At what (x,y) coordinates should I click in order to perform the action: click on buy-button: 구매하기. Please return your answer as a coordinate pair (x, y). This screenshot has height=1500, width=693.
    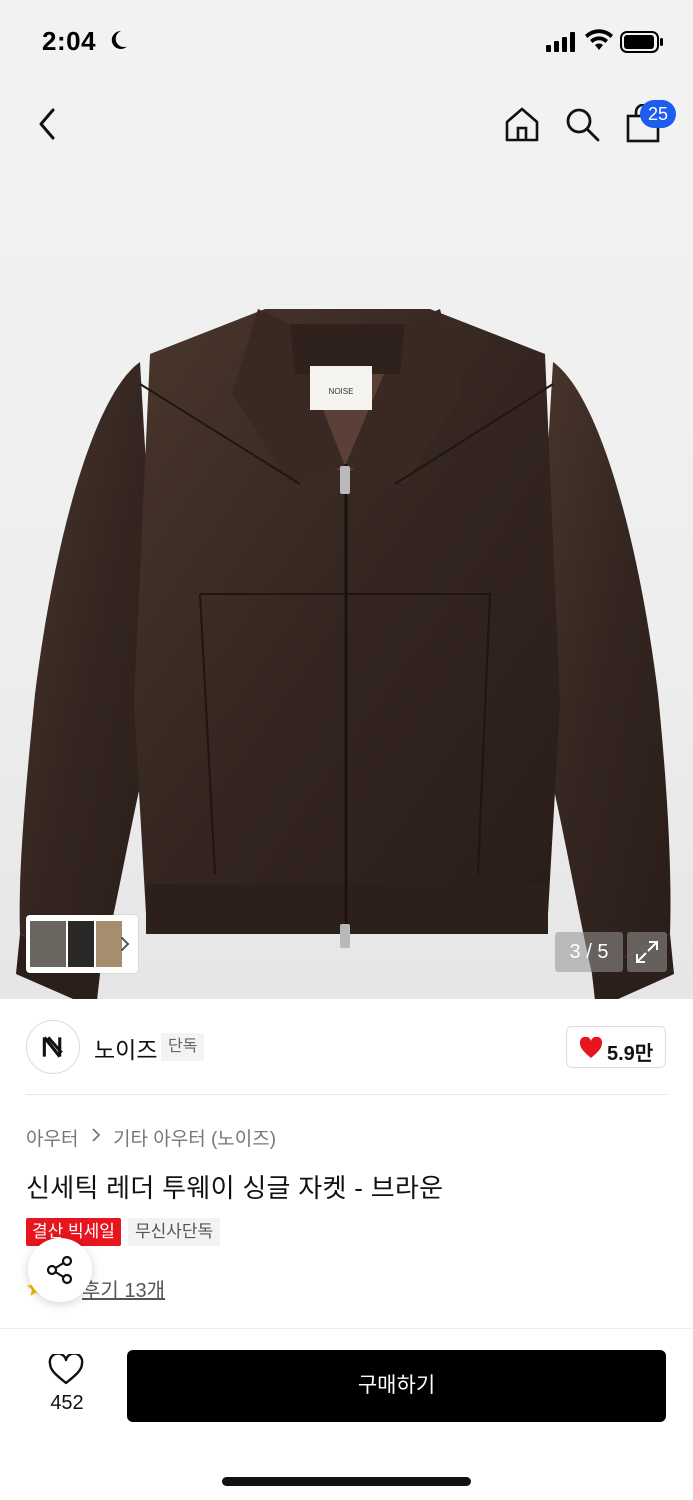
    Looking at the image, I should click on (396, 1386).